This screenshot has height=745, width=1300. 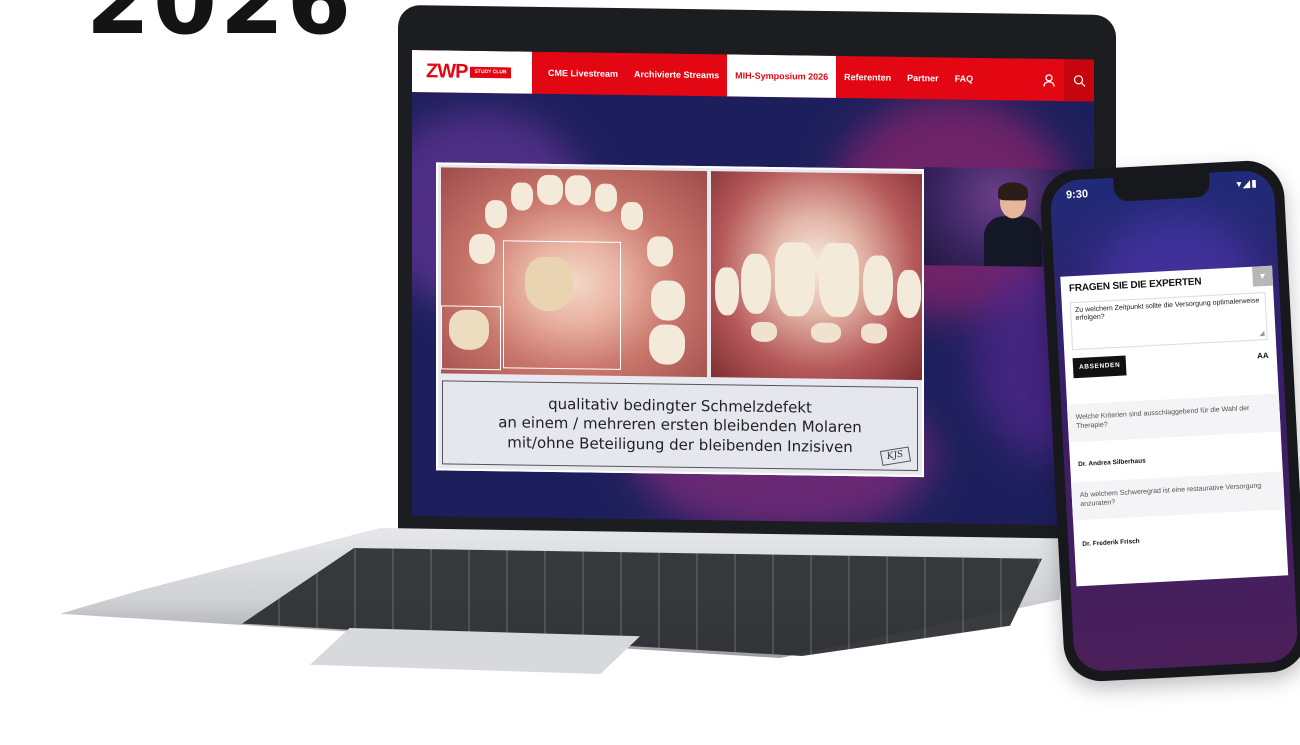 What do you see at coordinates (1111, 542) in the screenshot?
I see `question-author: Dr. Frederik Frisch` at bounding box center [1111, 542].